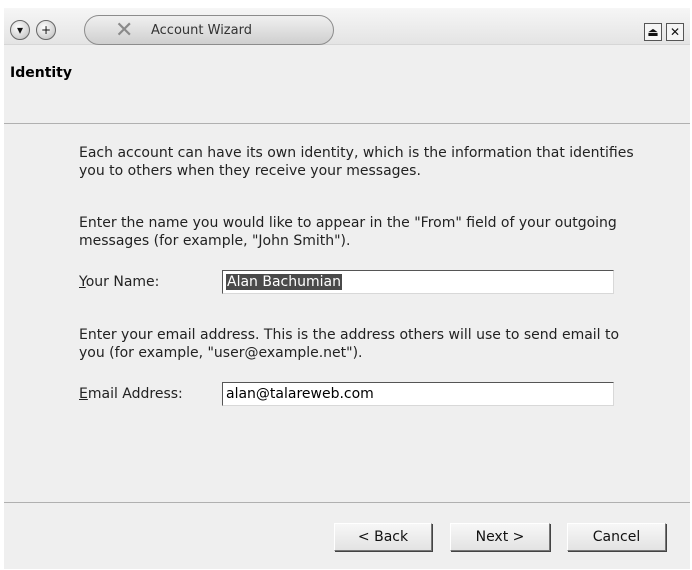 The height and width of the screenshot is (570, 692). Describe the element at coordinates (135, 394) in the screenshot. I see `email-address-label-text: mail Address:` at that location.